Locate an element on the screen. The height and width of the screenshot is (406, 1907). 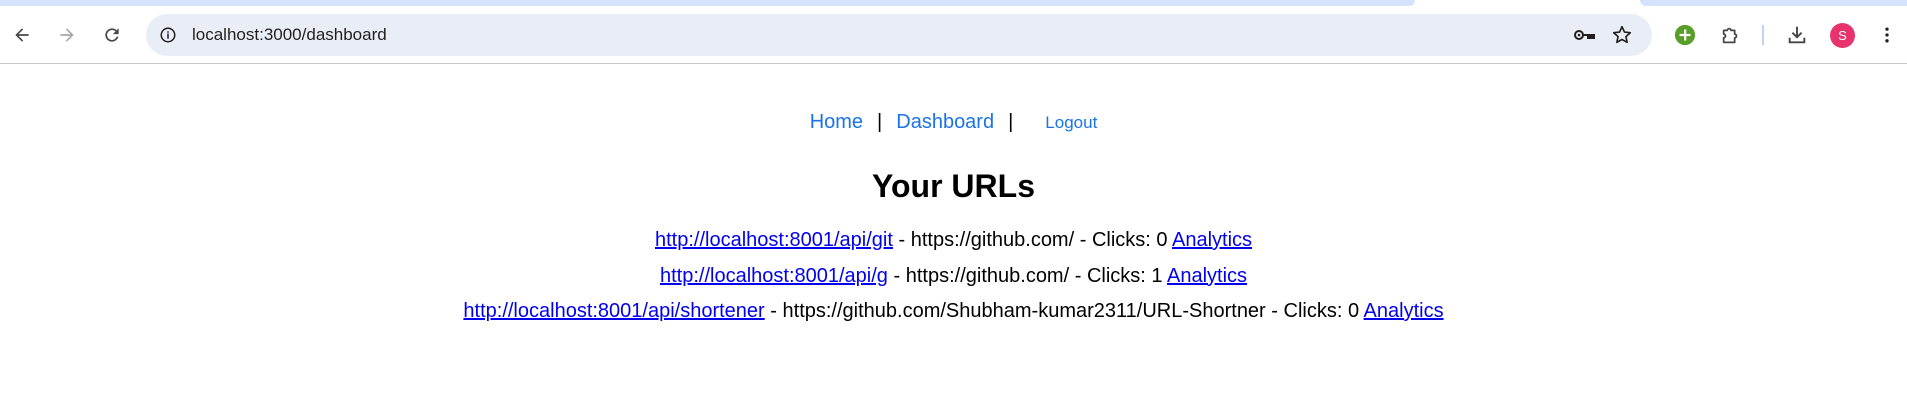
browser-toolbar: localhost:3000/dashboard S is located at coordinates (953, 35).